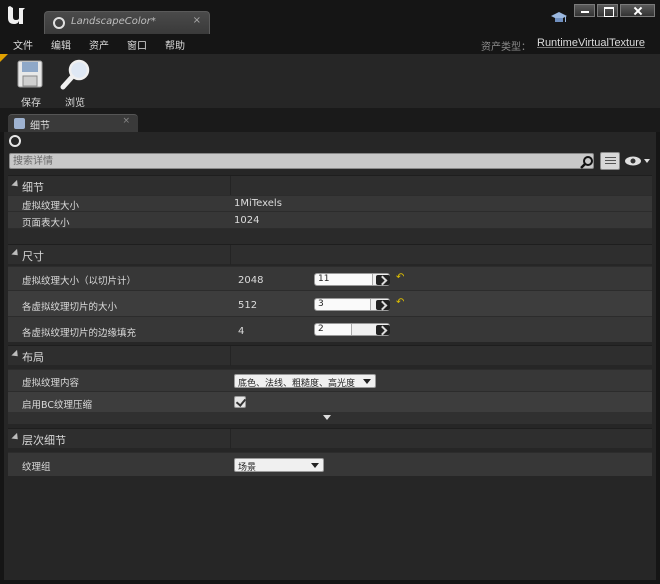  Describe the element at coordinates (175, 44) in the screenshot. I see `menu-help: 帮助` at that location.